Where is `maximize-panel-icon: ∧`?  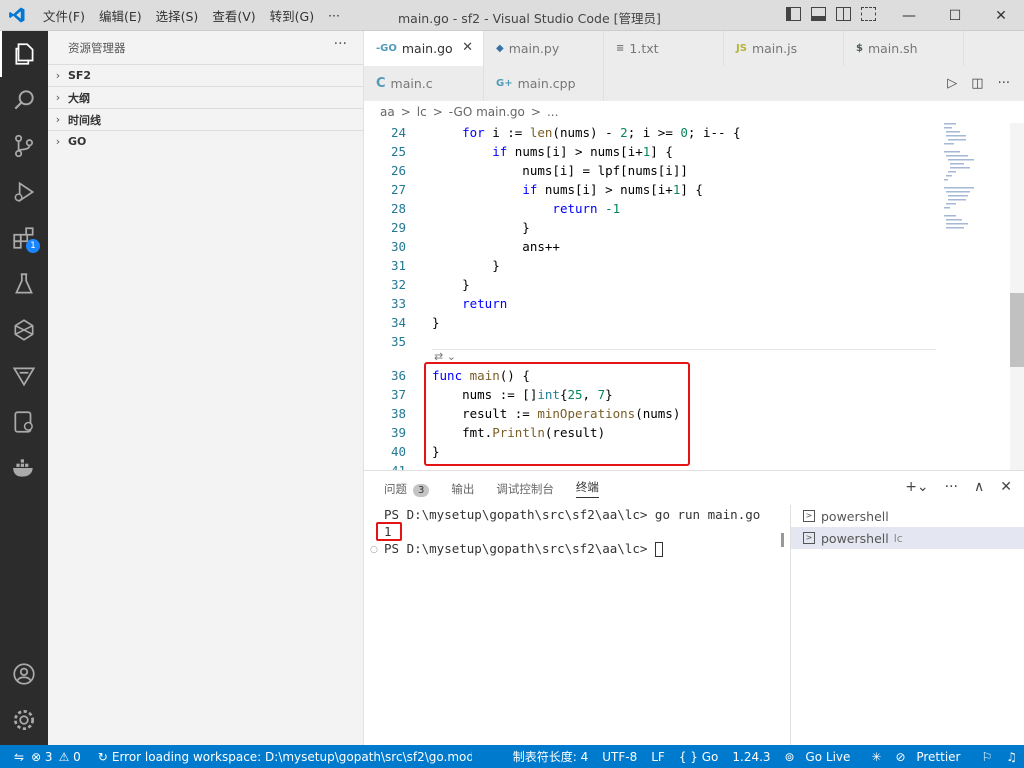 maximize-panel-icon: ∧ is located at coordinates (979, 487).